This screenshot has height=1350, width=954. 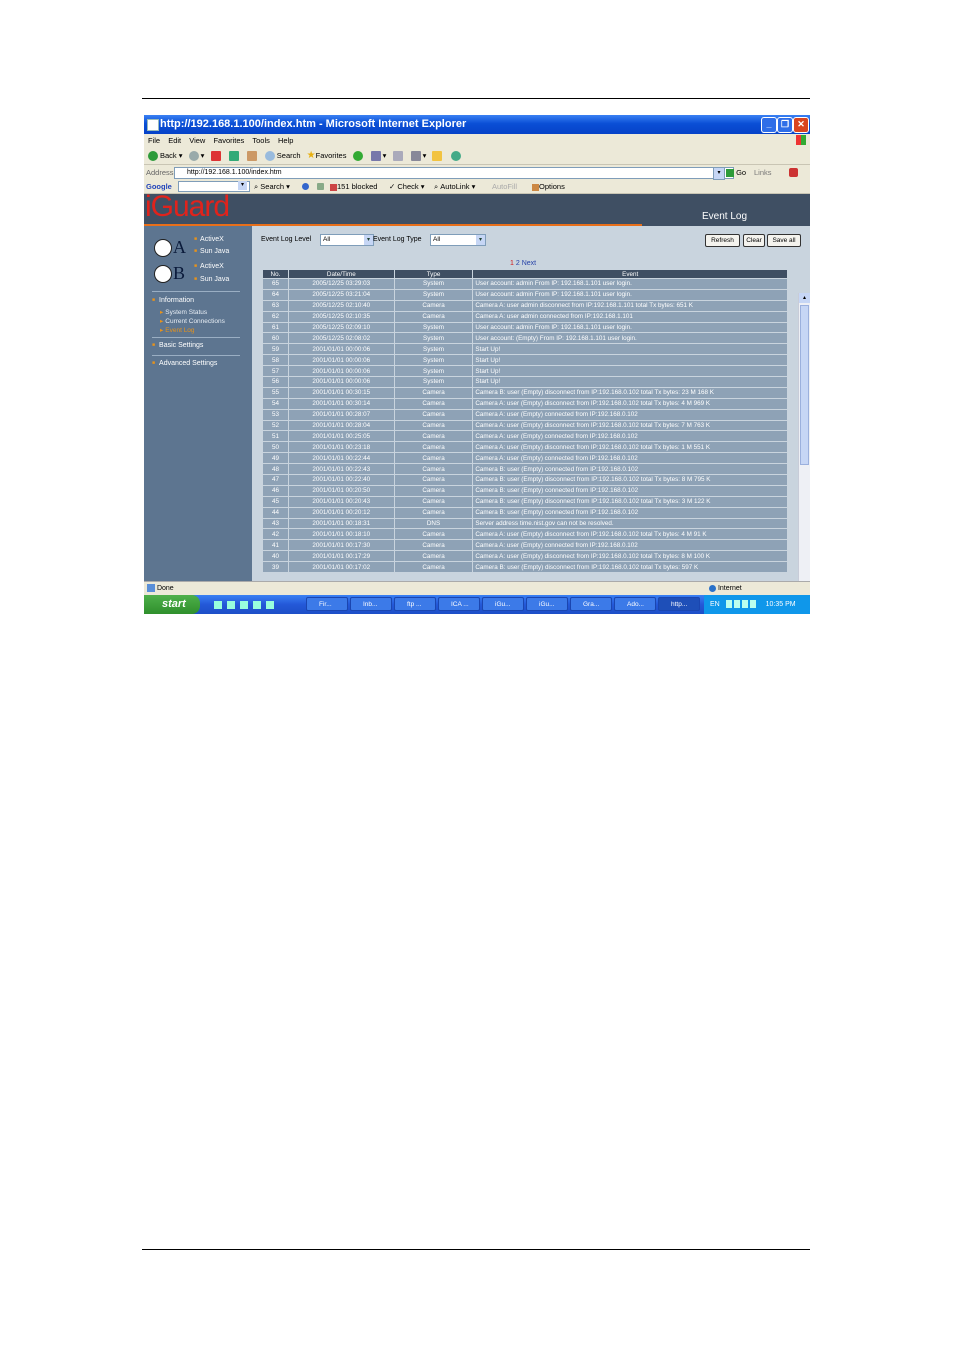 What do you see at coordinates (418, 155) in the screenshot?
I see `edit-button: ▾` at bounding box center [418, 155].